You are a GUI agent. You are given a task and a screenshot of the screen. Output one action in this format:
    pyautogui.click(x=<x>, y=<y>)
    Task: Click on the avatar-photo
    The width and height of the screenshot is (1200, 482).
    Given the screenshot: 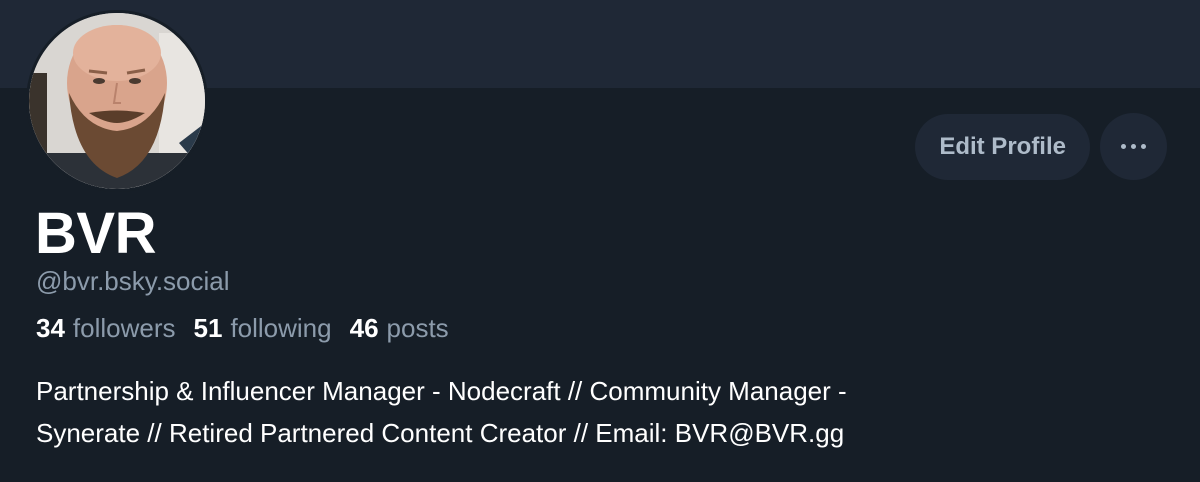 What is the action you would take?
    pyautogui.click(x=117, y=101)
    